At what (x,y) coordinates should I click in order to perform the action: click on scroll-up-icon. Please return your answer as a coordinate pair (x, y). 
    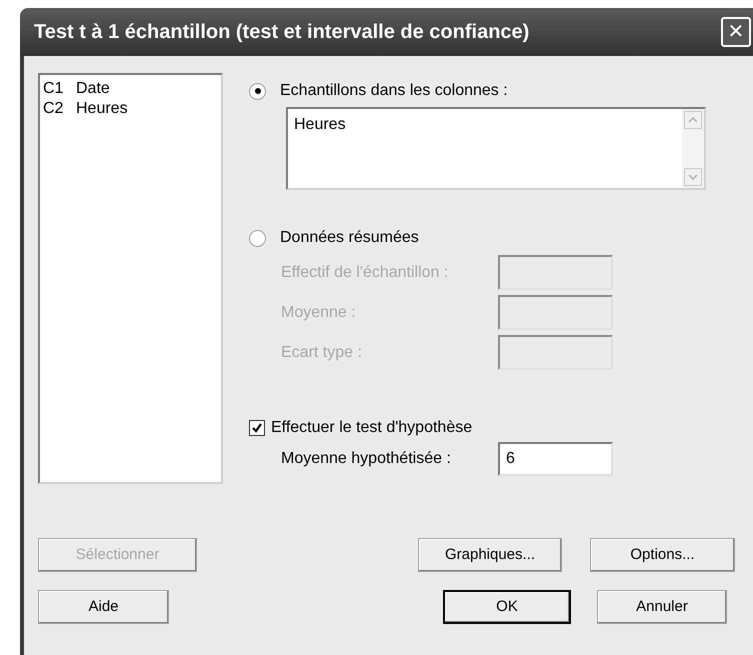
    Looking at the image, I should click on (693, 120).